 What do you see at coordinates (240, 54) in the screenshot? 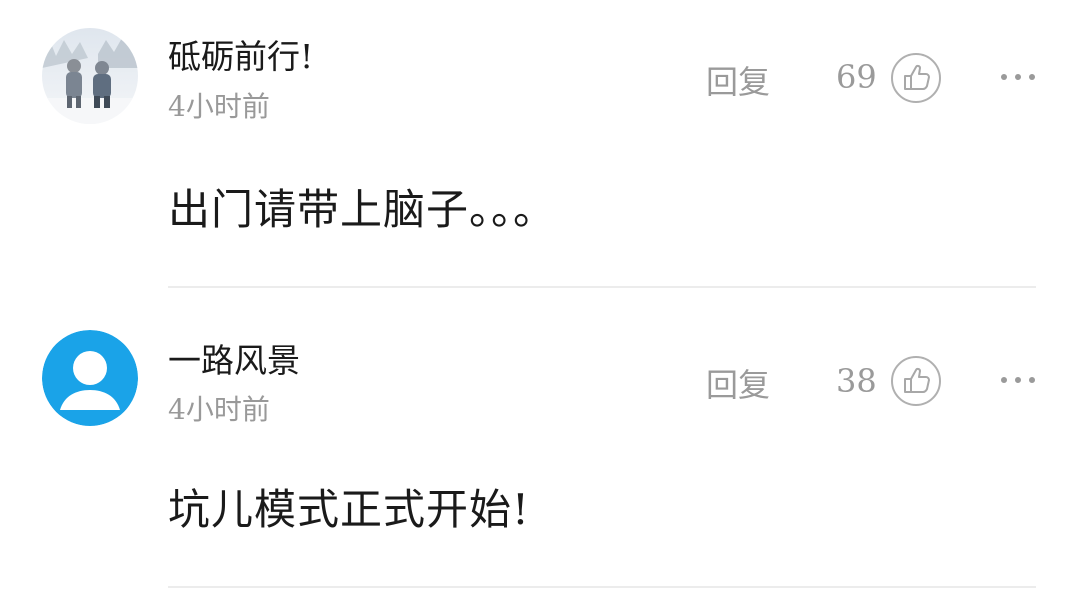
I see `username: 砥砺前行!` at bounding box center [240, 54].